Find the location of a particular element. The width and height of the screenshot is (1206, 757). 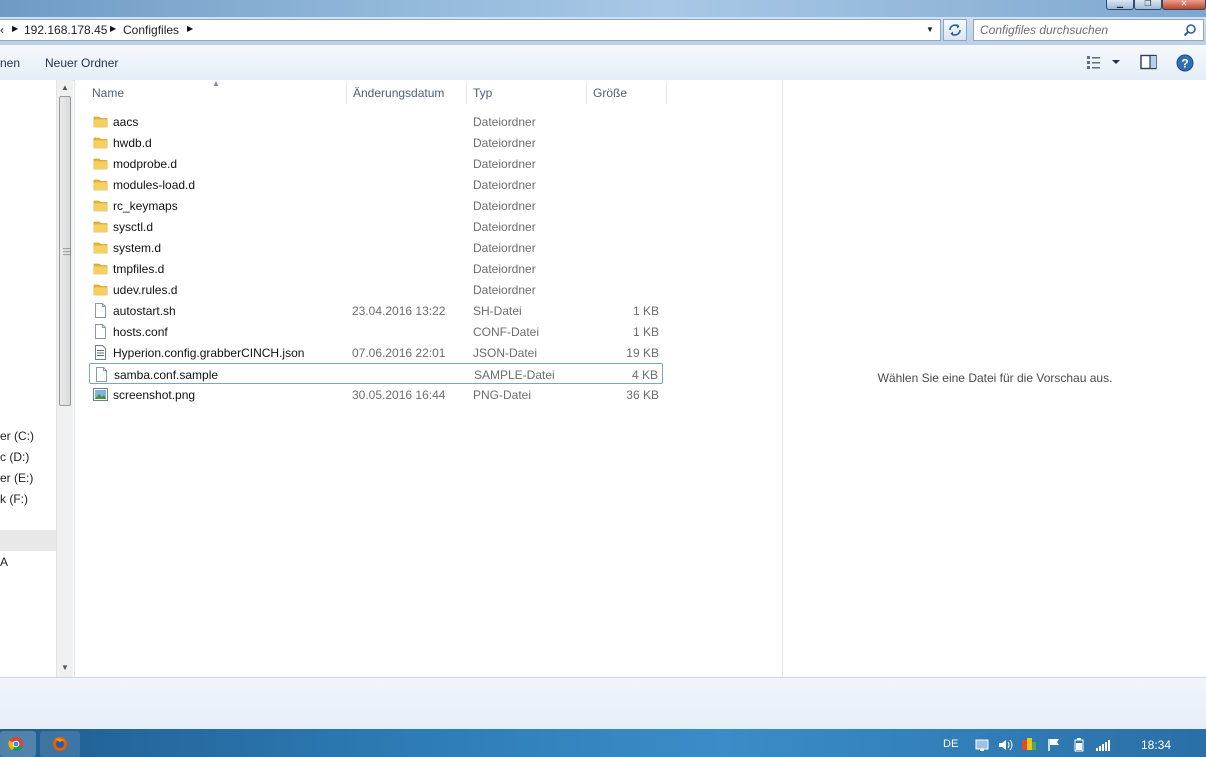

table-row: autostart.sh 23.04.2016 13:22 SH-Datei 1 KB is located at coordinates (376, 310).